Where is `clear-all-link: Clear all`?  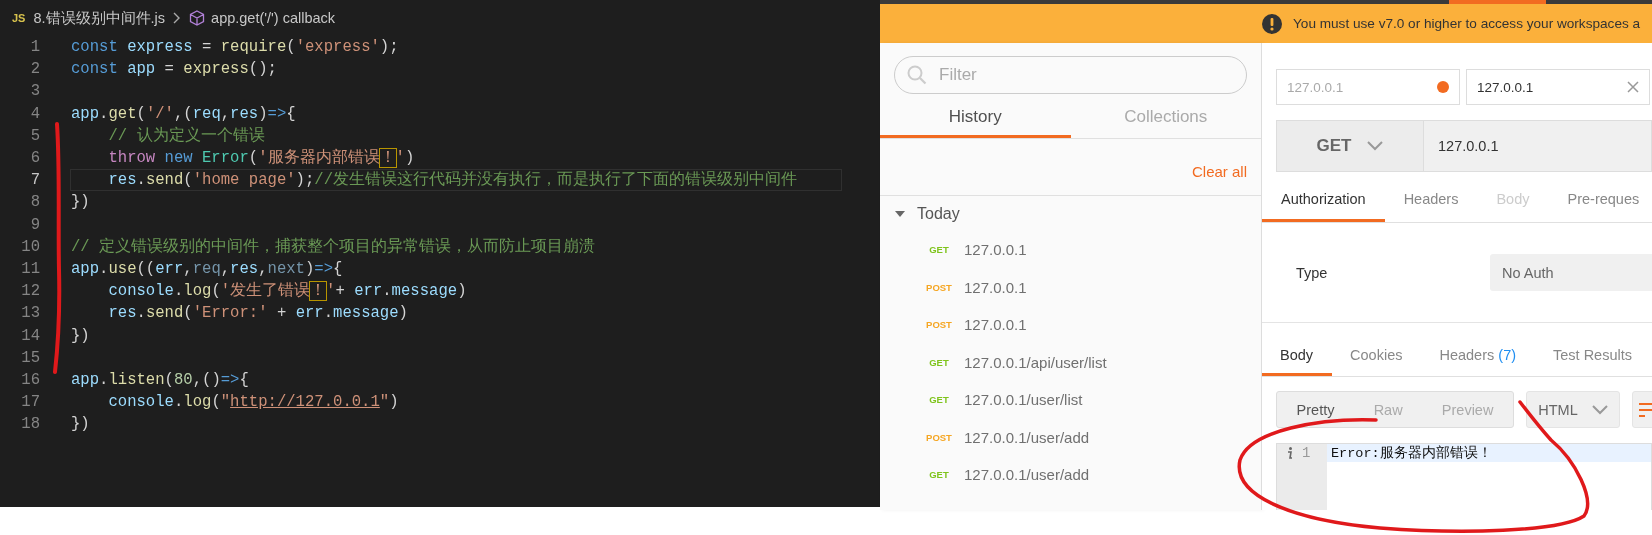
clear-all-link: Clear all is located at coordinates (1219, 171).